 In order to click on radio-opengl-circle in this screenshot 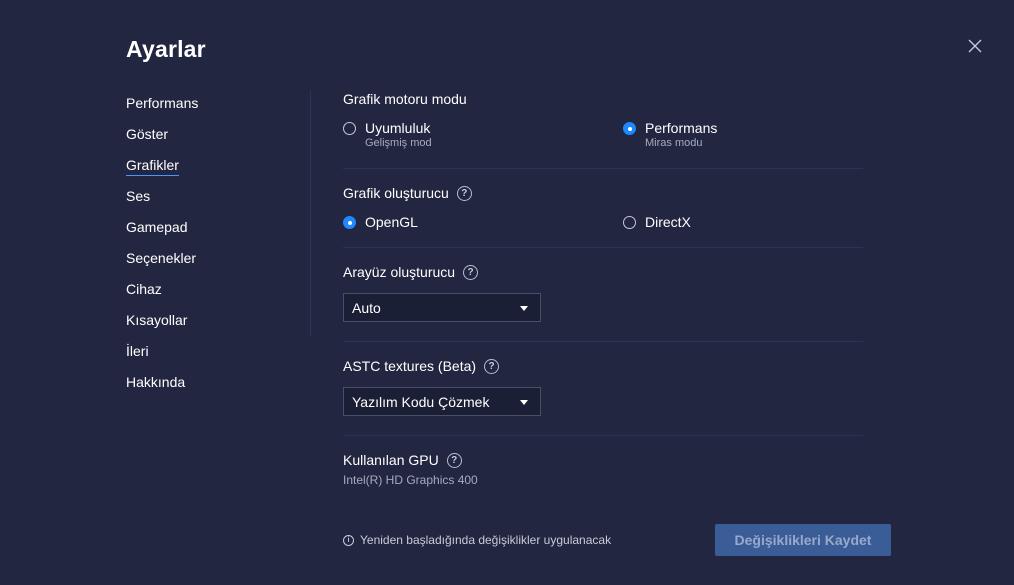, I will do `click(349, 222)`.